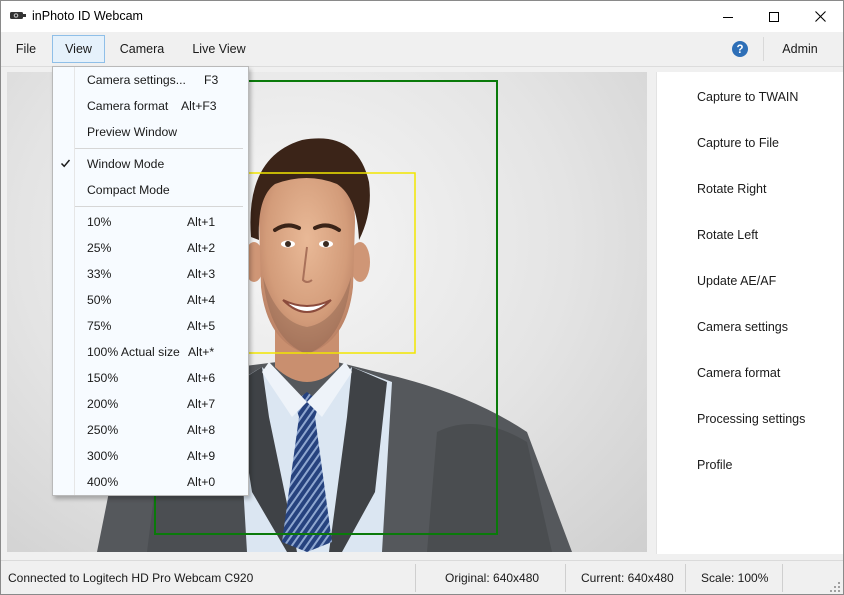  What do you see at coordinates (201, 352) in the screenshot?
I see `menu-item-shortcut: Alt+*` at bounding box center [201, 352].